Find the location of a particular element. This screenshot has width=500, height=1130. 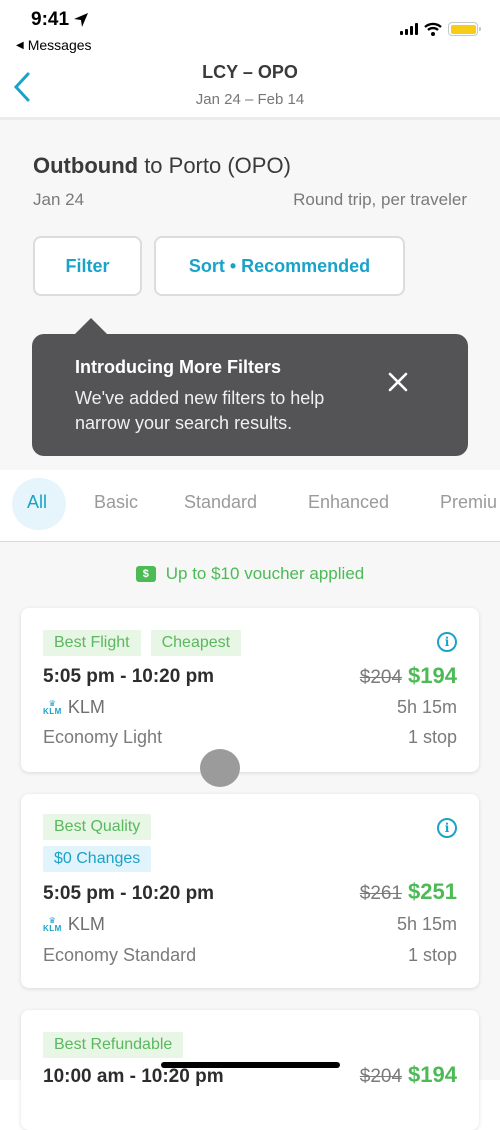

outbound-date: Jan 24 is located at coordinates (59, 199).